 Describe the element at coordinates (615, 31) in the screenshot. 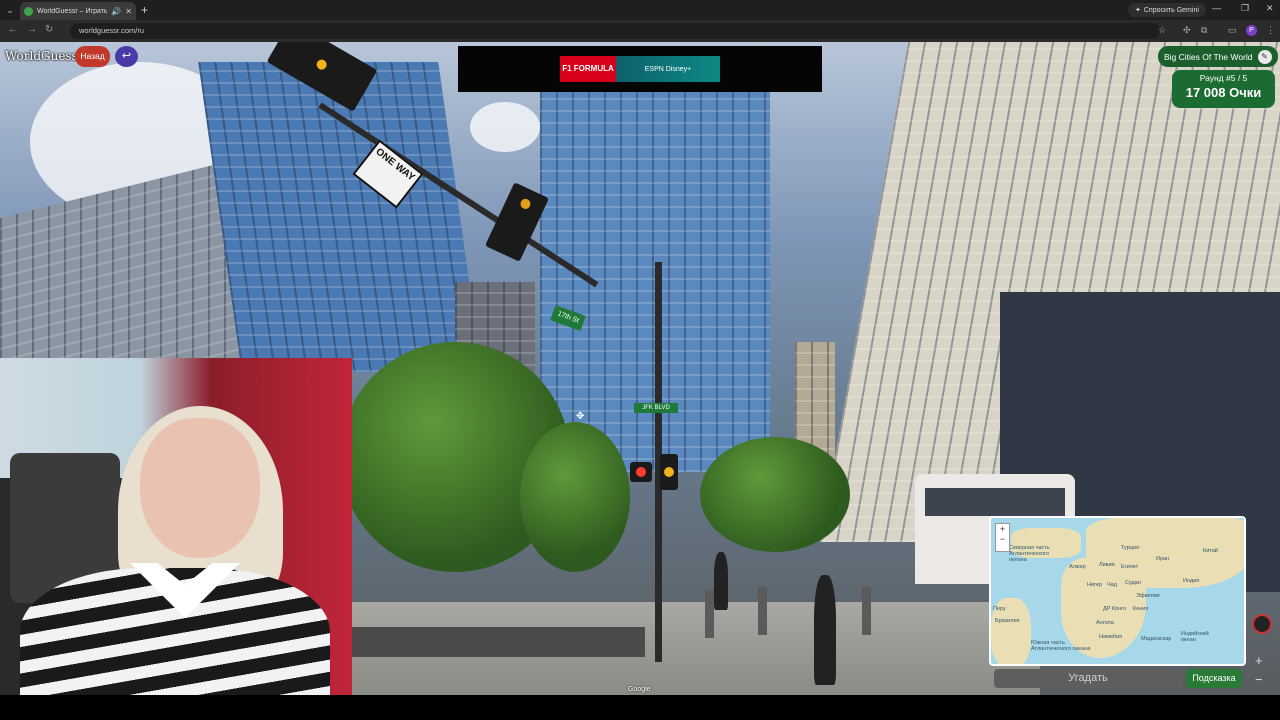

I see `address-bar: worldguessr.com/ru` at that location.